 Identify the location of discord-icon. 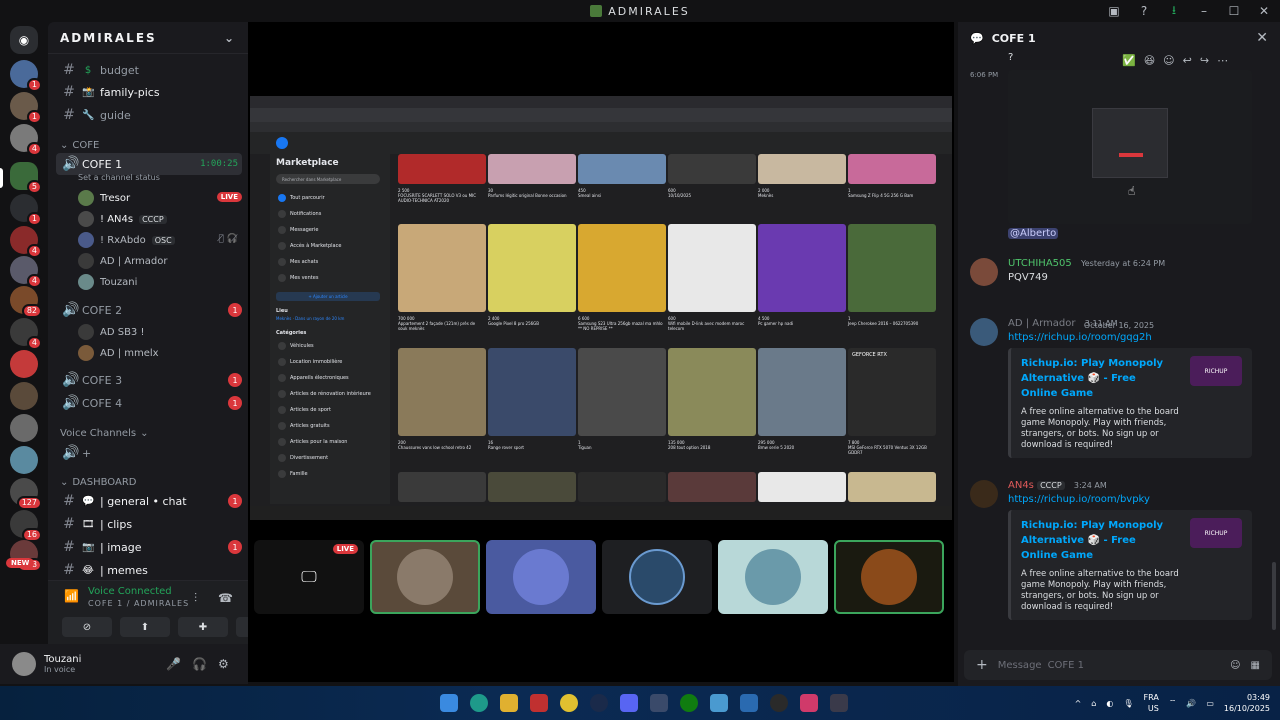
(629, 703).